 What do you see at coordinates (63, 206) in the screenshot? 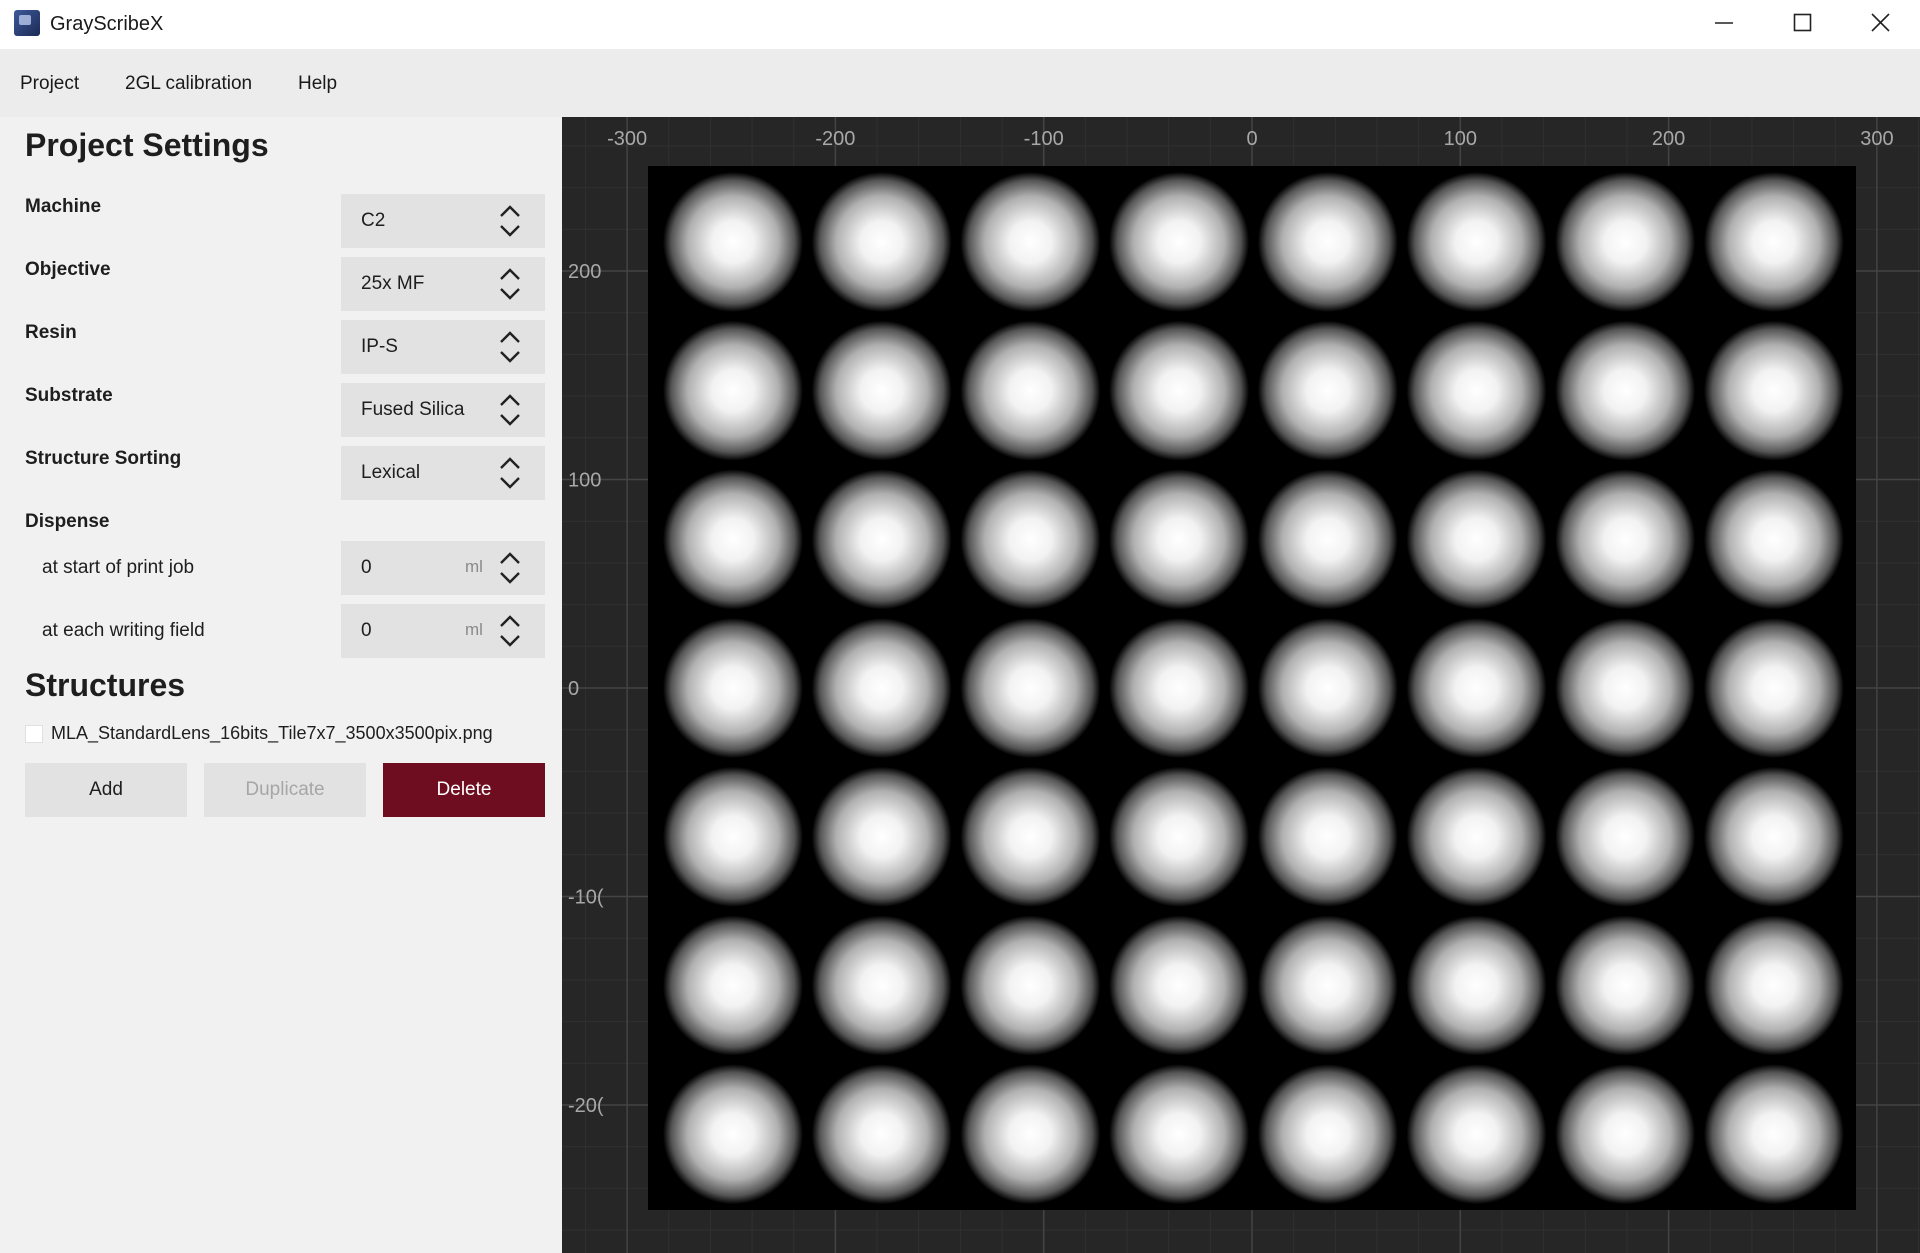
I see `machine-label: Machine` at bounding box center [63, 206].